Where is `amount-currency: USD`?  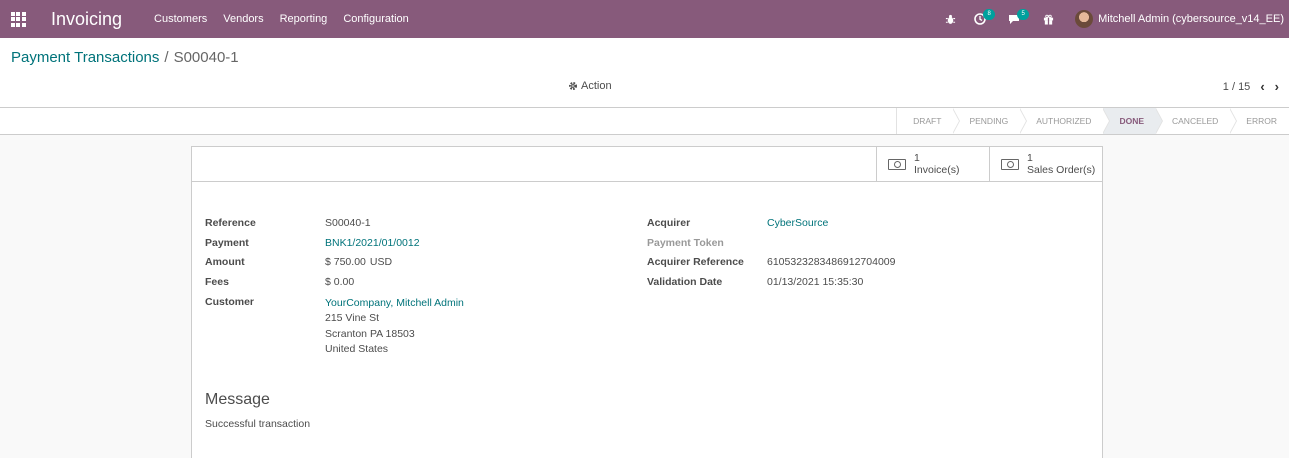 amount-currency: USD is located at coordinates (381, 262).